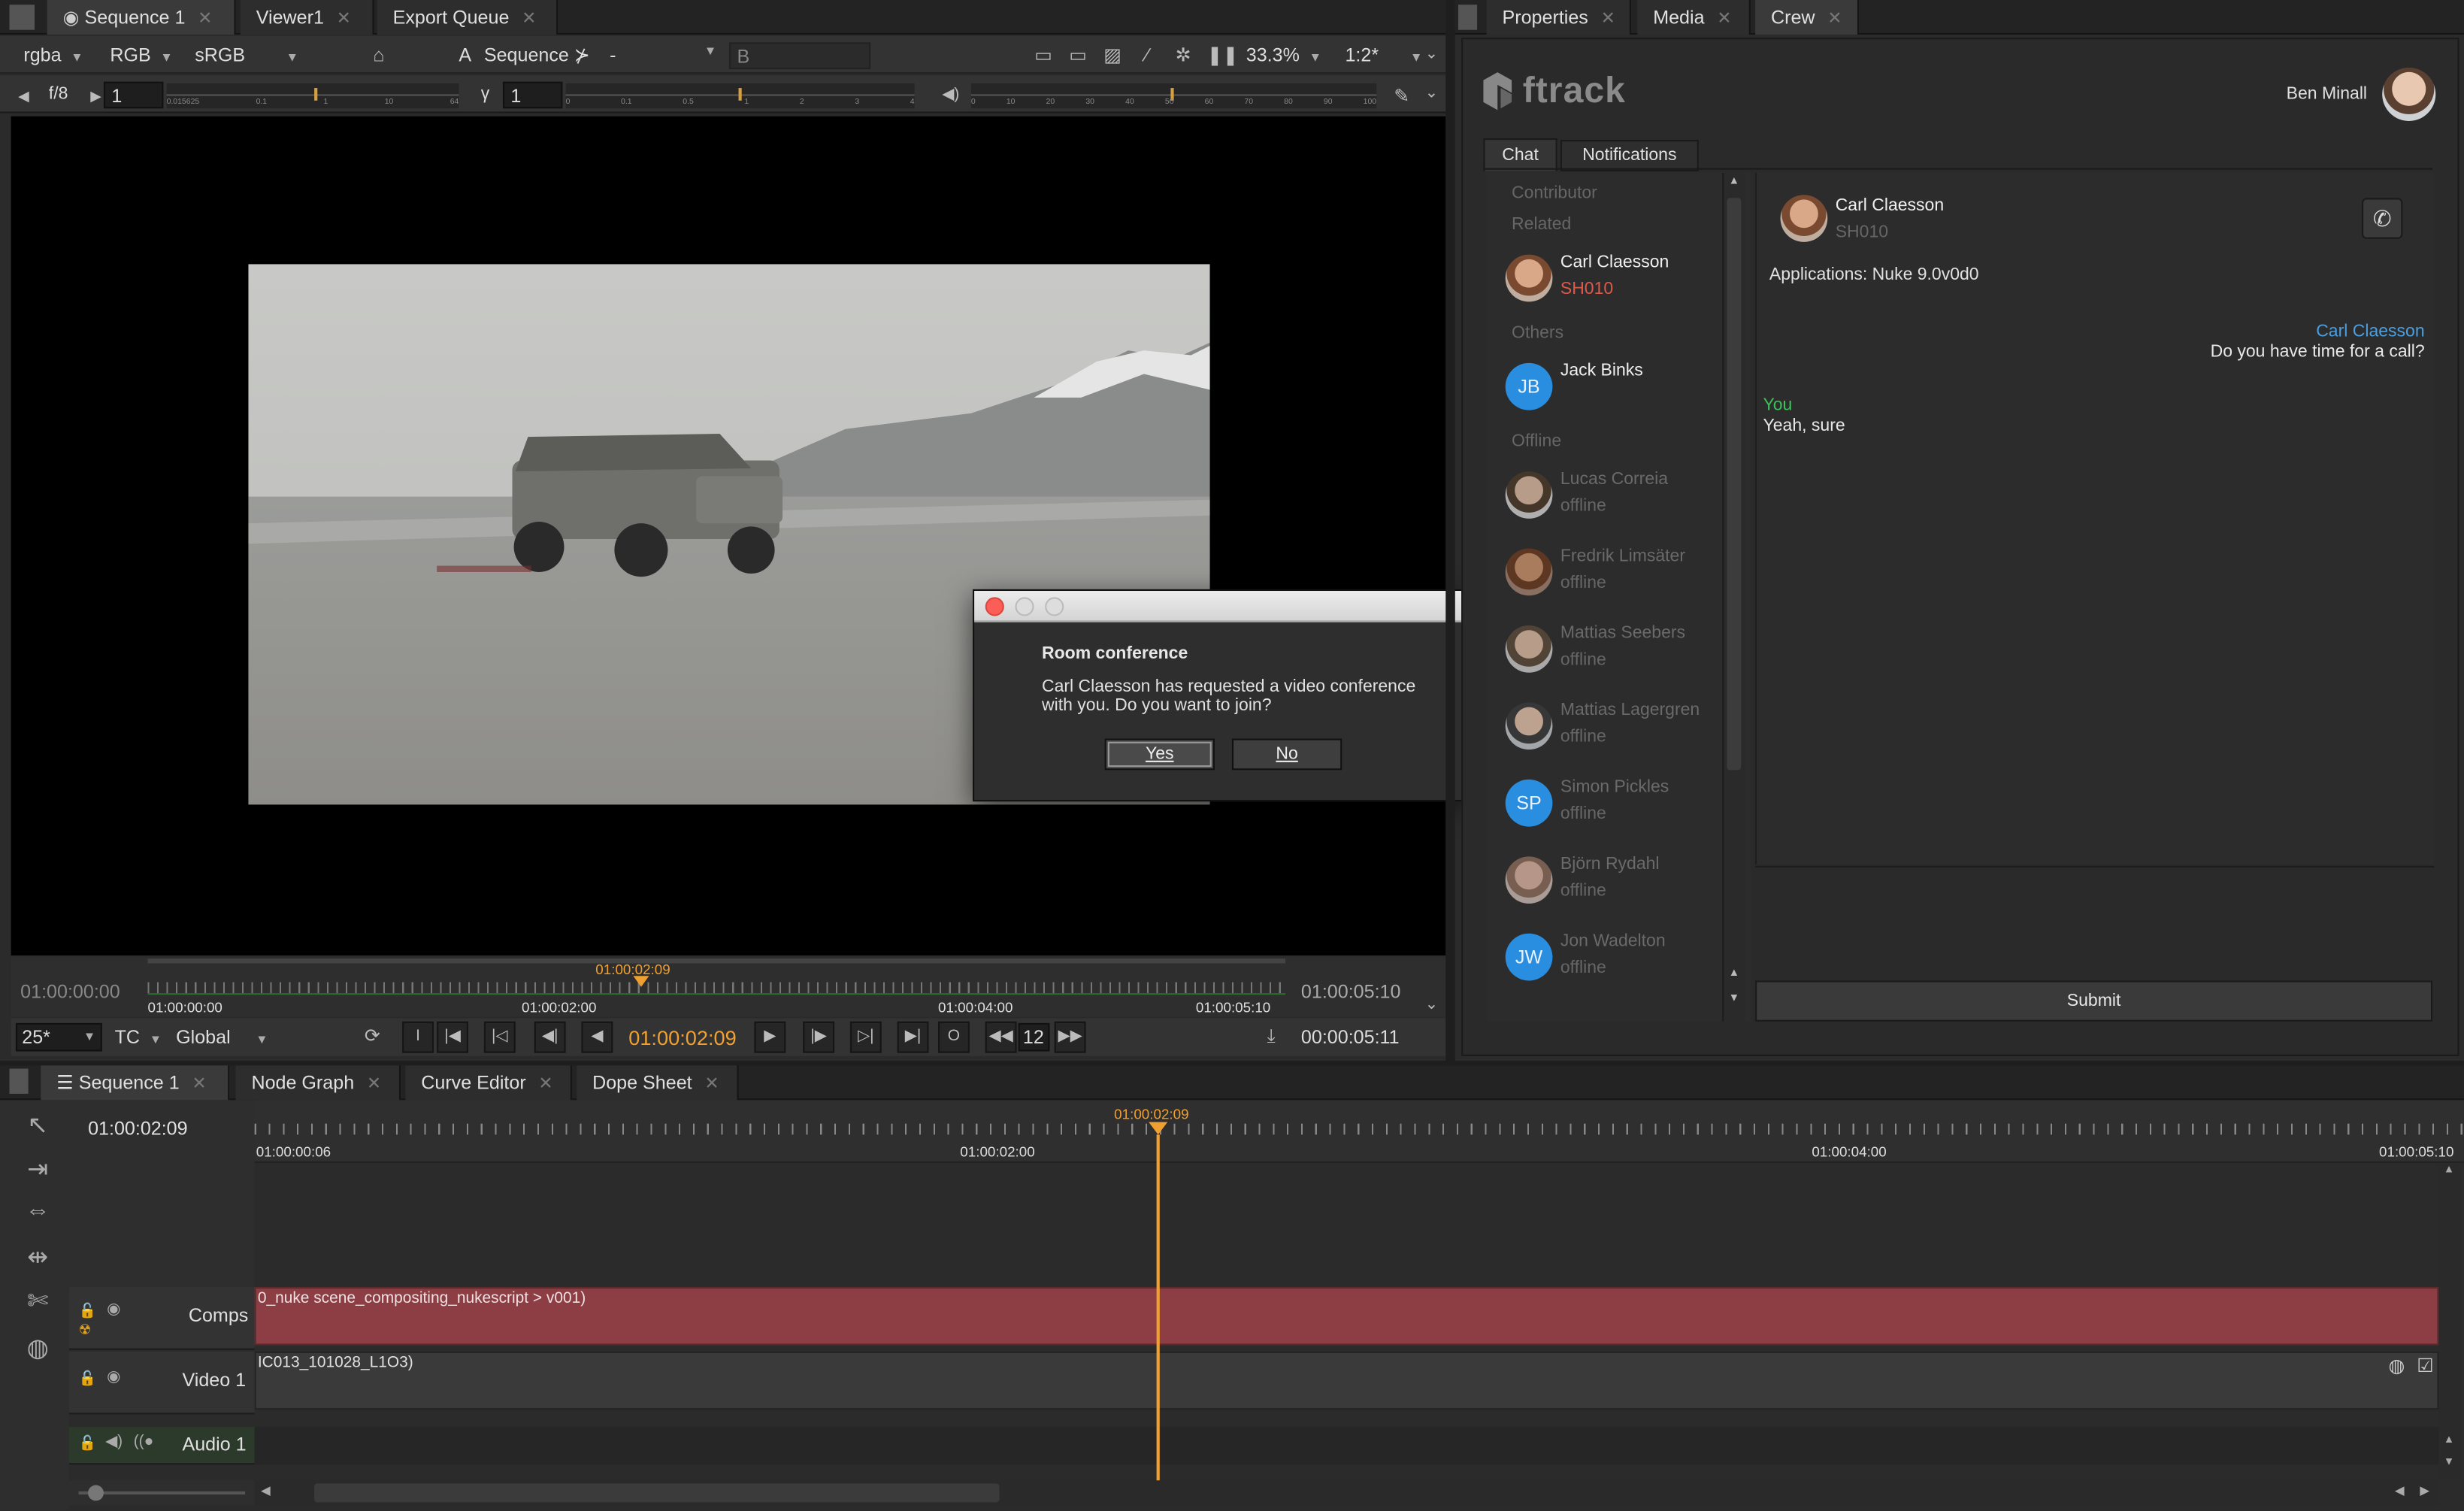 Image resolution: width=2464 pixels, height=1511 pixels. What do you see at coordinates (1613, 731) in the screenshot?
I see `contact-mattias-lagergren: Mattias Lagergren offline` at bounding box center [1613, 731].